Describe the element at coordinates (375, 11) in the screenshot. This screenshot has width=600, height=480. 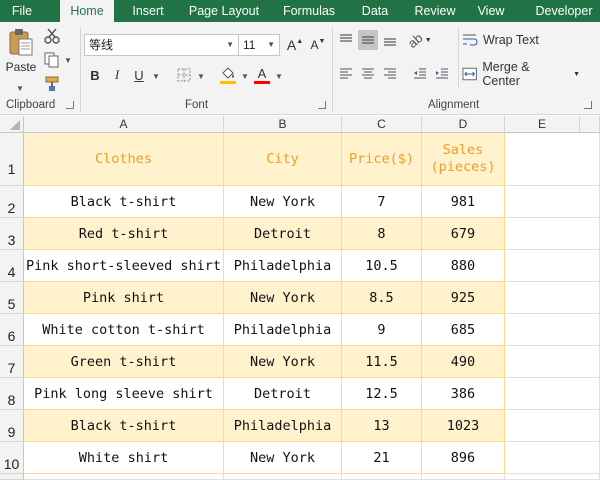
I see `tab-data: Data` at that location.